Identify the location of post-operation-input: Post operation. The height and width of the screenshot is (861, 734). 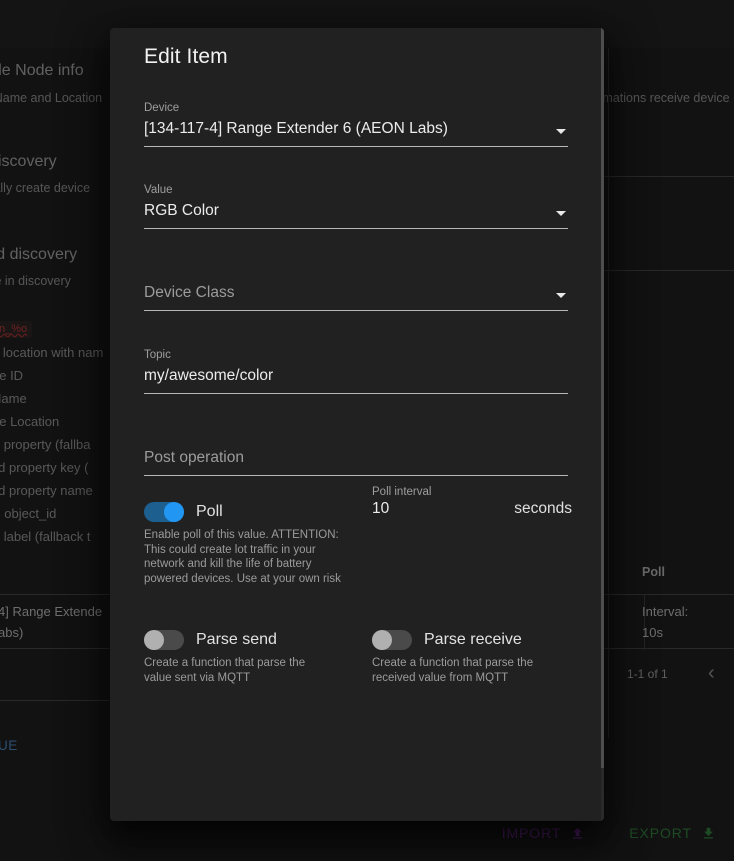
(356, 453).